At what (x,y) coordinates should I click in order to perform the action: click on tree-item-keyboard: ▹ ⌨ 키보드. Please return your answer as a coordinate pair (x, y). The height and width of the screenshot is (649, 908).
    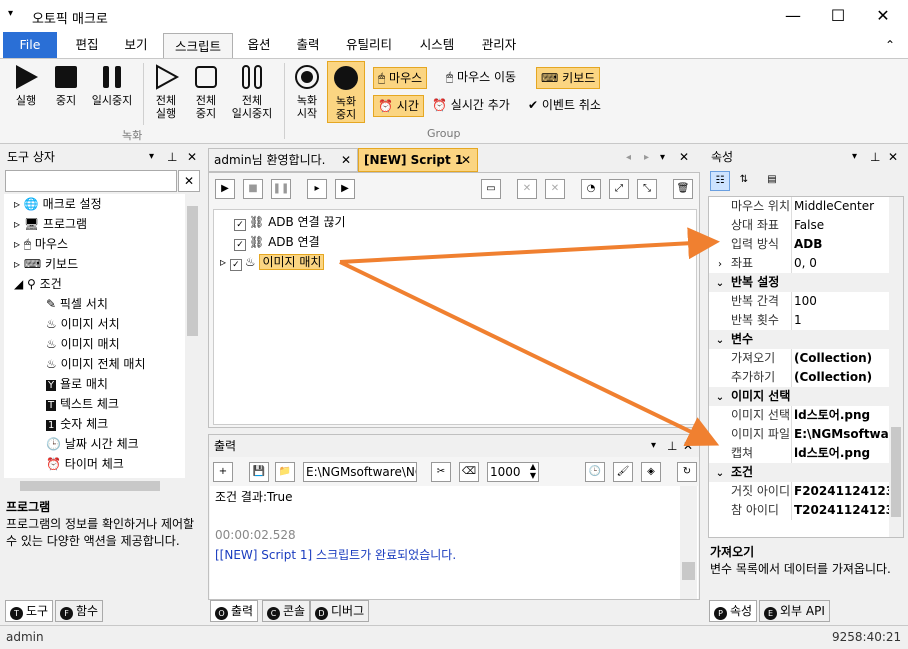
    Looking at the image, I should click on (46, 264).